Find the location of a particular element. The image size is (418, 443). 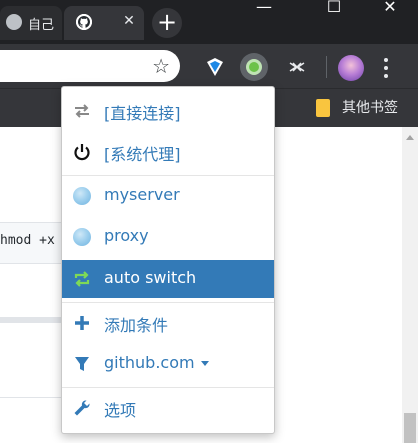

close-tab-icon: ✕ is located at coordinates (129, 21).